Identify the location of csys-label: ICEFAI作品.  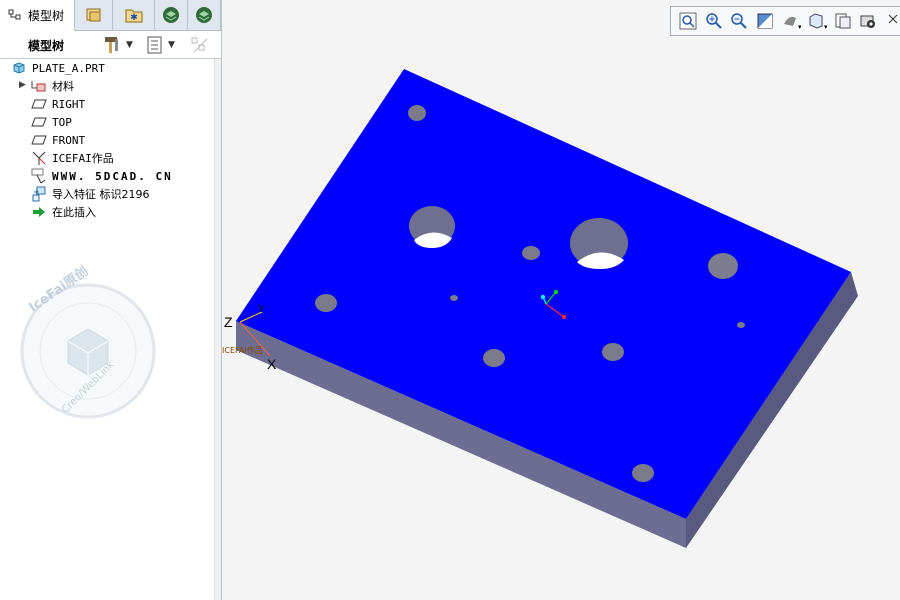
(242, 350).